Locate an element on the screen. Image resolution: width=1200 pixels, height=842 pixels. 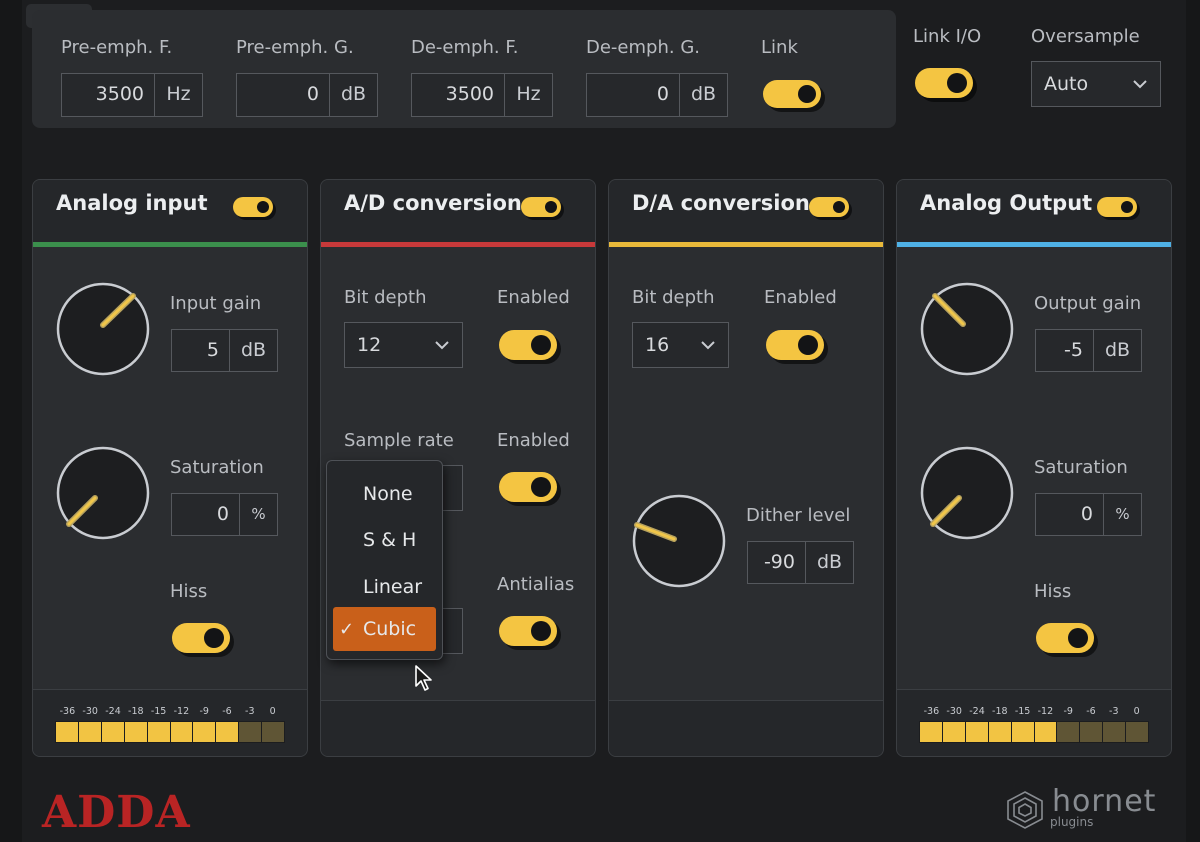
de-emph-g-value: 0 is located at coordinates (633, 95).